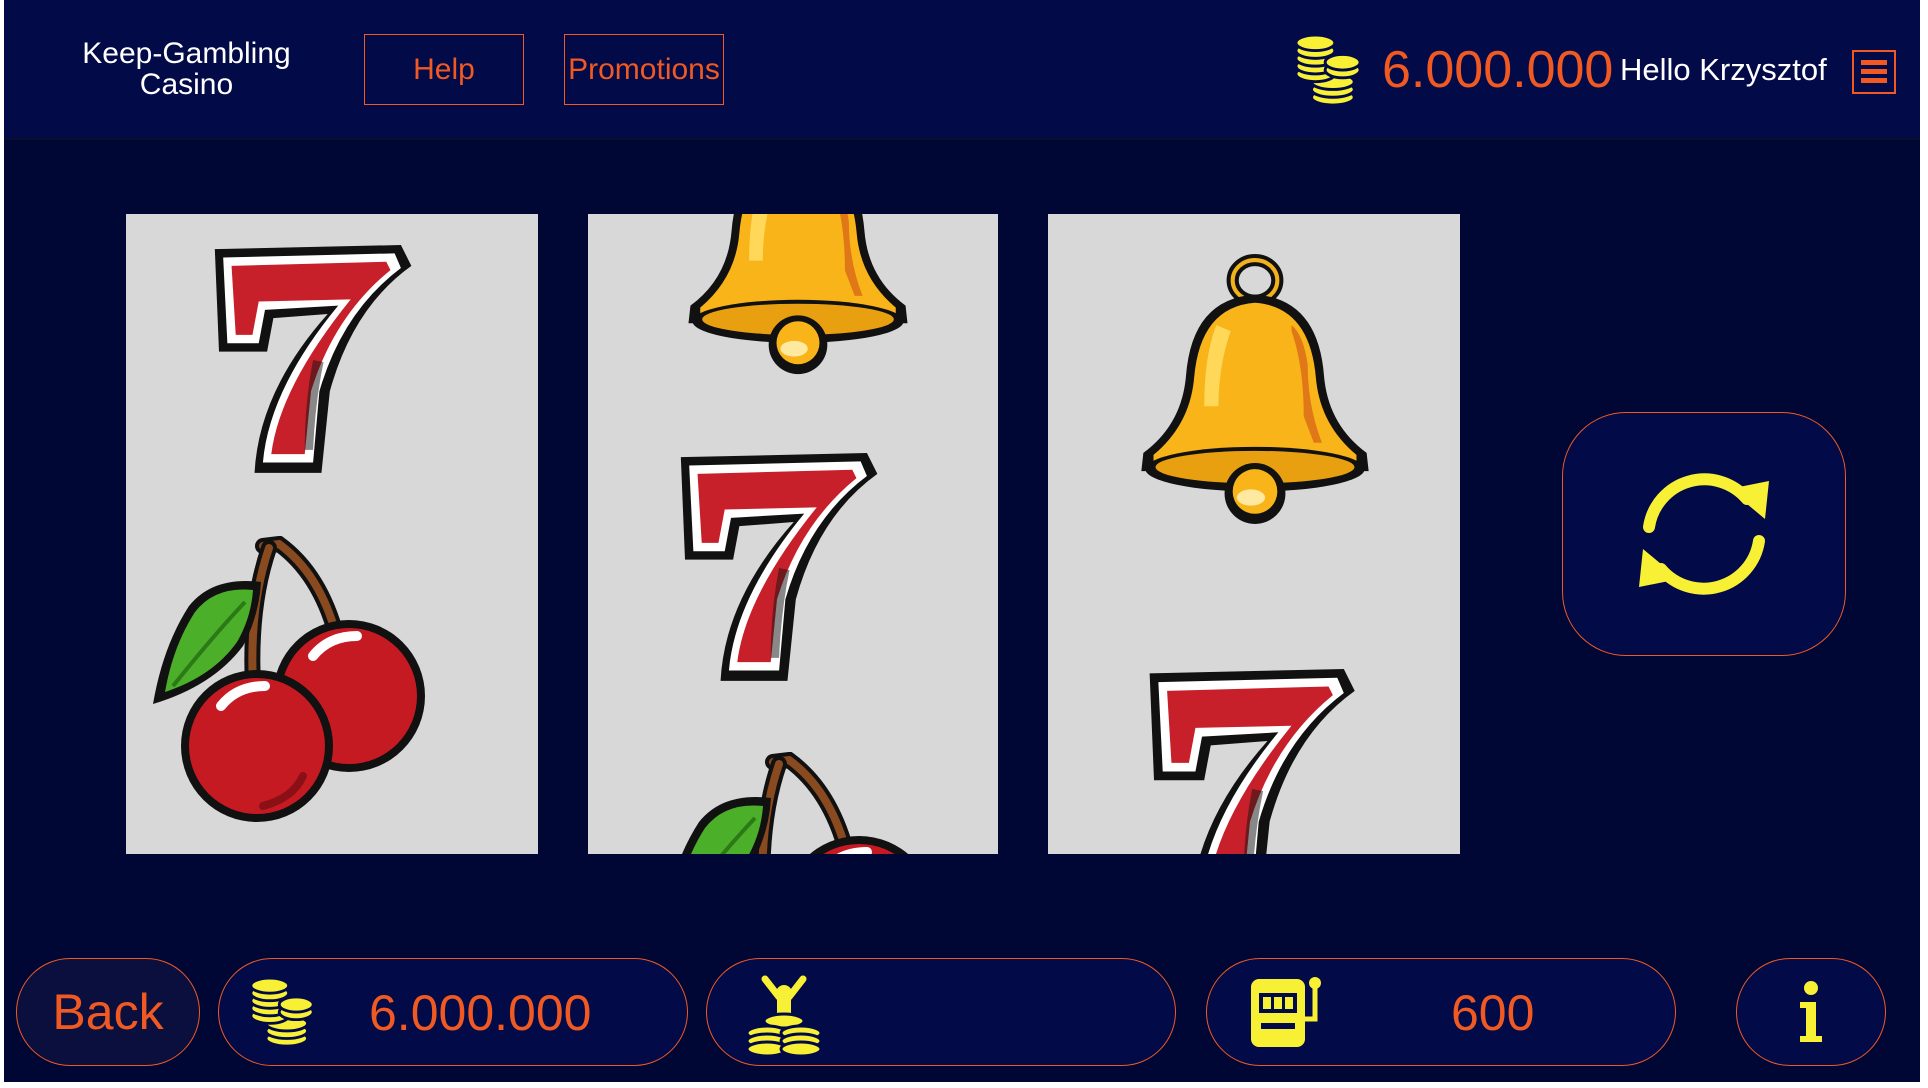 This screenshot has width=1928, height=1088. Describe the element at coordinates (1441, 1012) in the screenshot. I see `bet-display: 600` at that location.